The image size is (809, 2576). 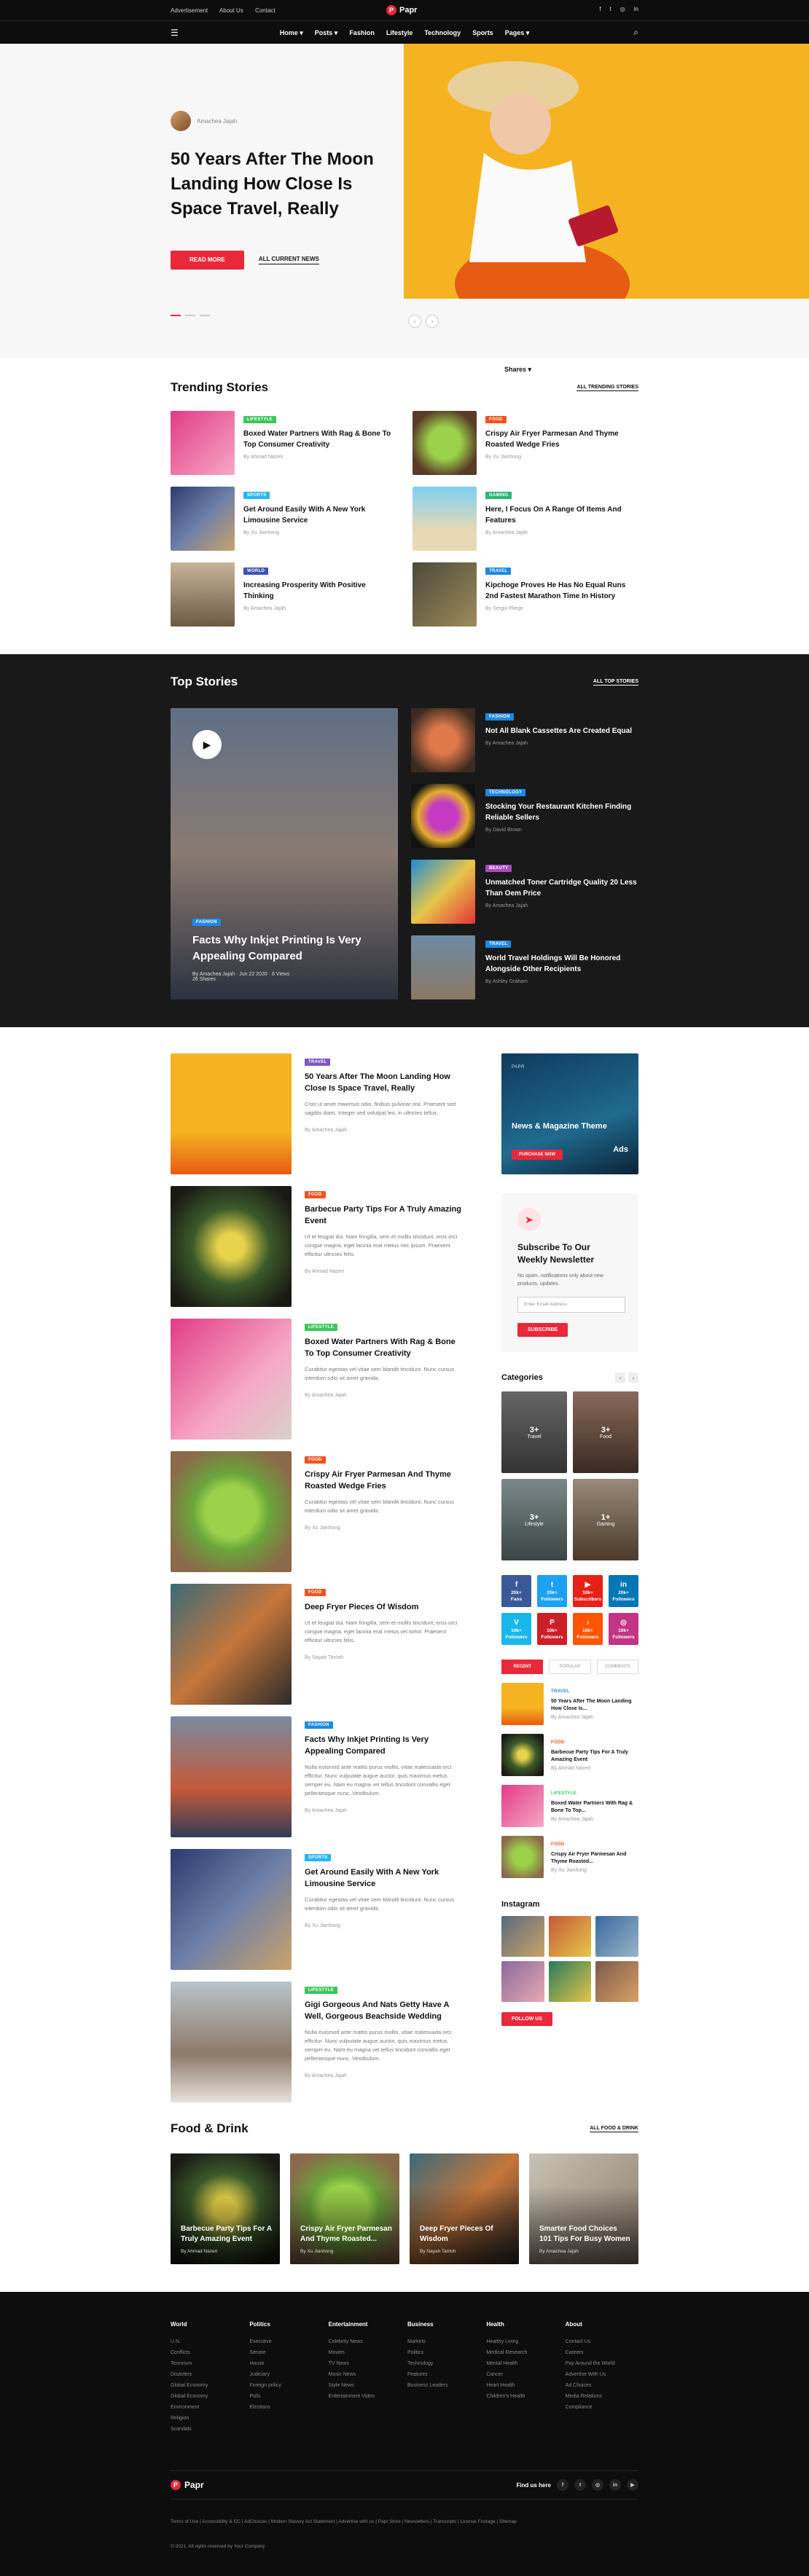 What do you see at coordinates (522, 1667) in the screenshot?
I see `tab-recent: RECENT` at bounding box center [522, 1667].